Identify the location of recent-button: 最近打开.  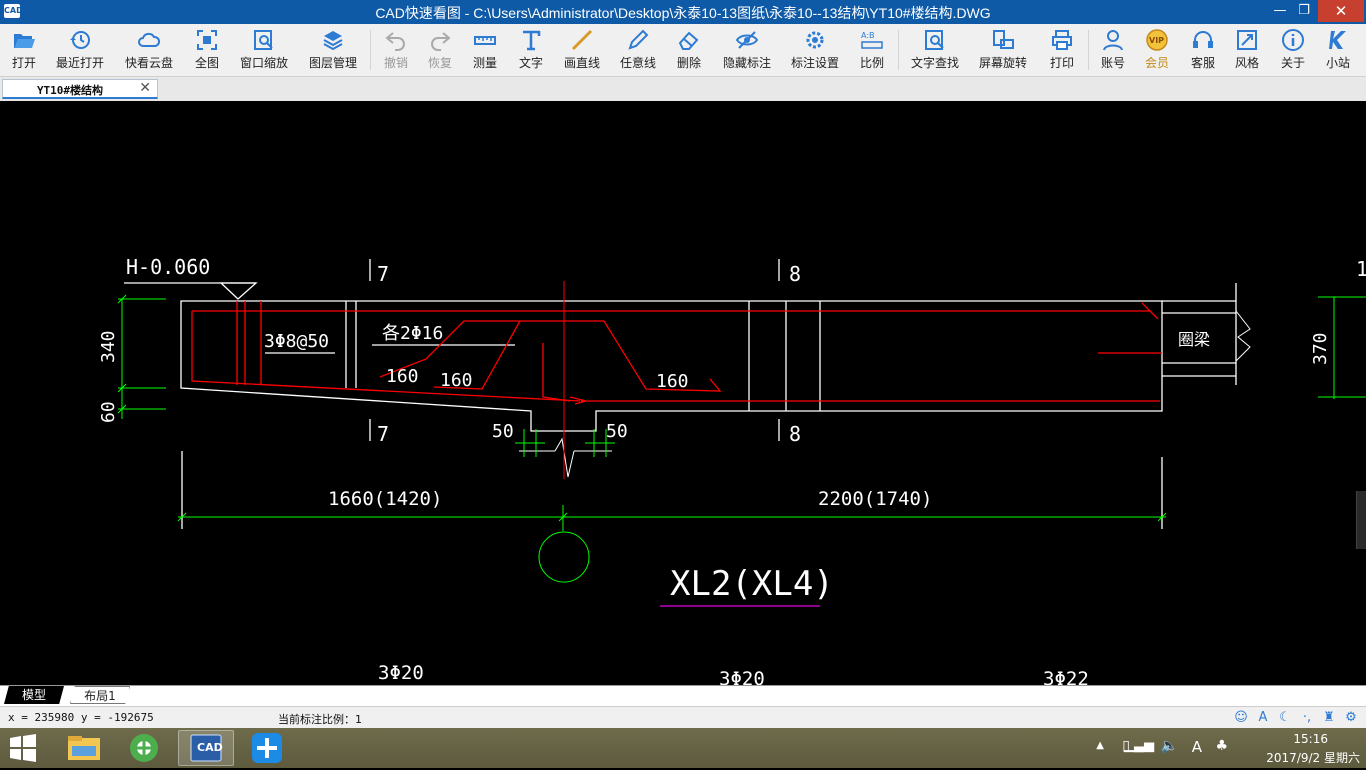
(80, 50).